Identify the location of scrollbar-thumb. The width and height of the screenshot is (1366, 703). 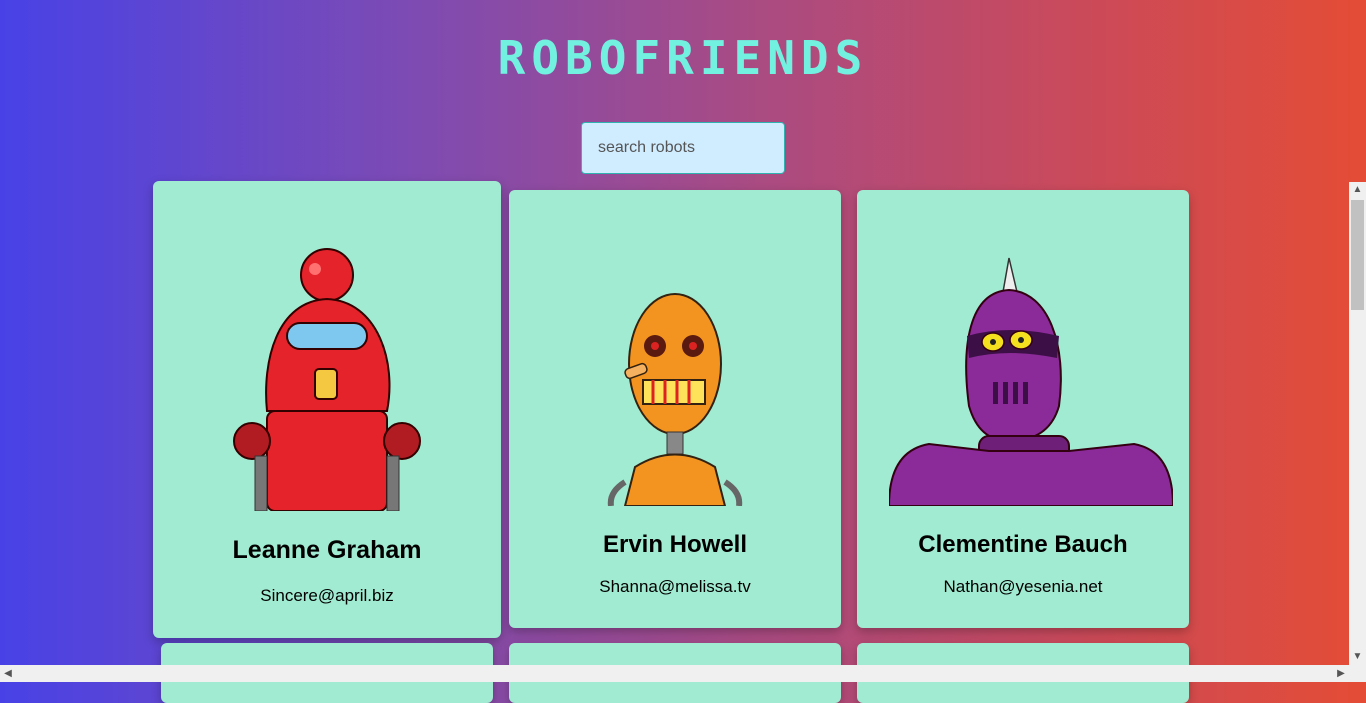
(1357, 255).